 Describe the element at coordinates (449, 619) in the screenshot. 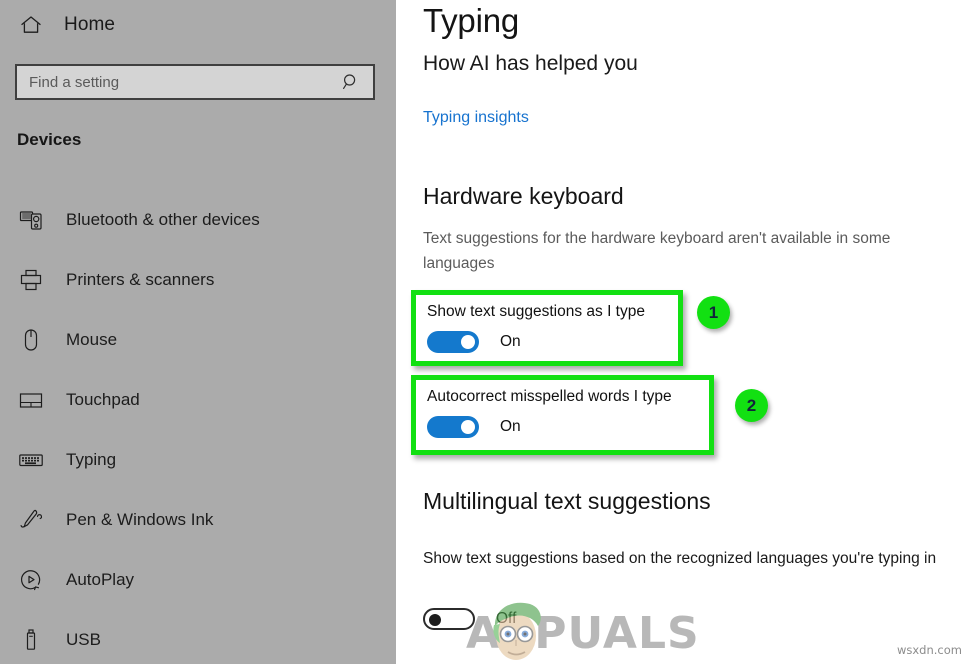

I see `multilingual-suggestions-toggle` at that location.